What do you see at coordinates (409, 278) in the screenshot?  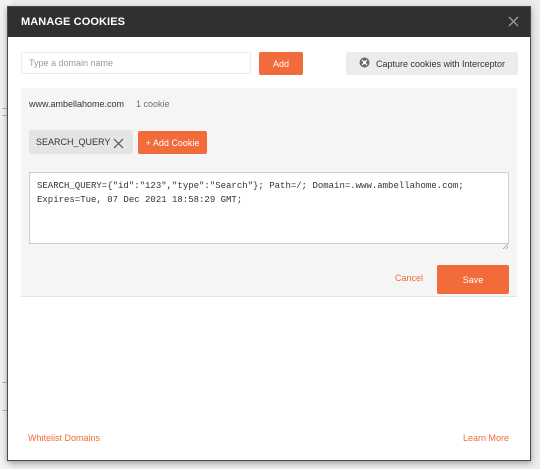 I see `cancel-button: Cancel` at bounding box center [409, 278].